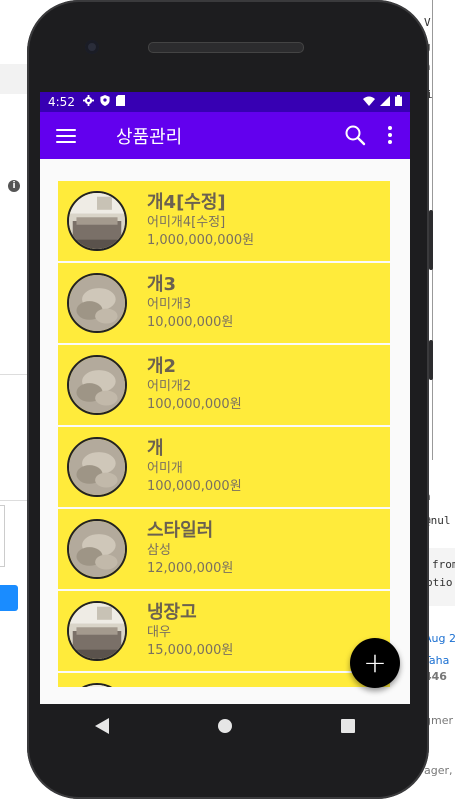 This screenshot has height=799, width=455. What do you see at coordinates (162, 366) in the screenshot?
I see `product-name: 개2` at bounding box center [162, 366].